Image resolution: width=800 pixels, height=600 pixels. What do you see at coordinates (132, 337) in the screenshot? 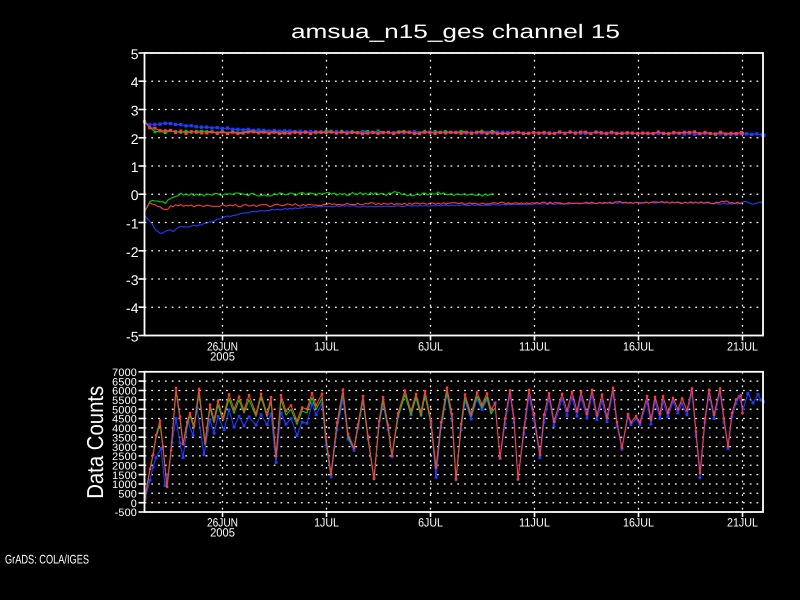
I see `svg-text: -5` at bounding box center [132, 337].